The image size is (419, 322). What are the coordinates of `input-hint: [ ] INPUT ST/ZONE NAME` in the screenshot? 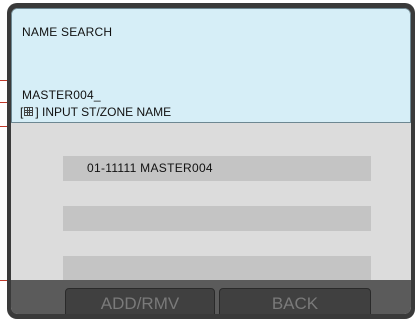 It's located at (95, 112).